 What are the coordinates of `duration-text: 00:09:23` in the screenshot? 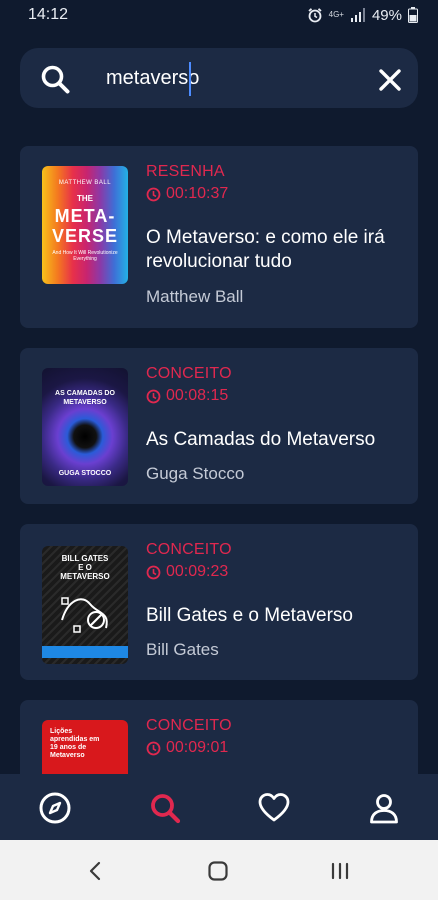 It's located at (197, 571).